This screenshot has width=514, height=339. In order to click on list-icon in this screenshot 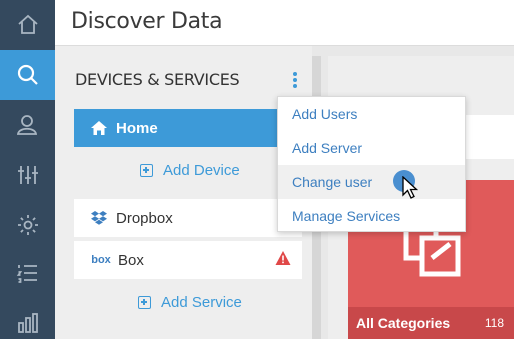, I will do `click(26, 274)`.